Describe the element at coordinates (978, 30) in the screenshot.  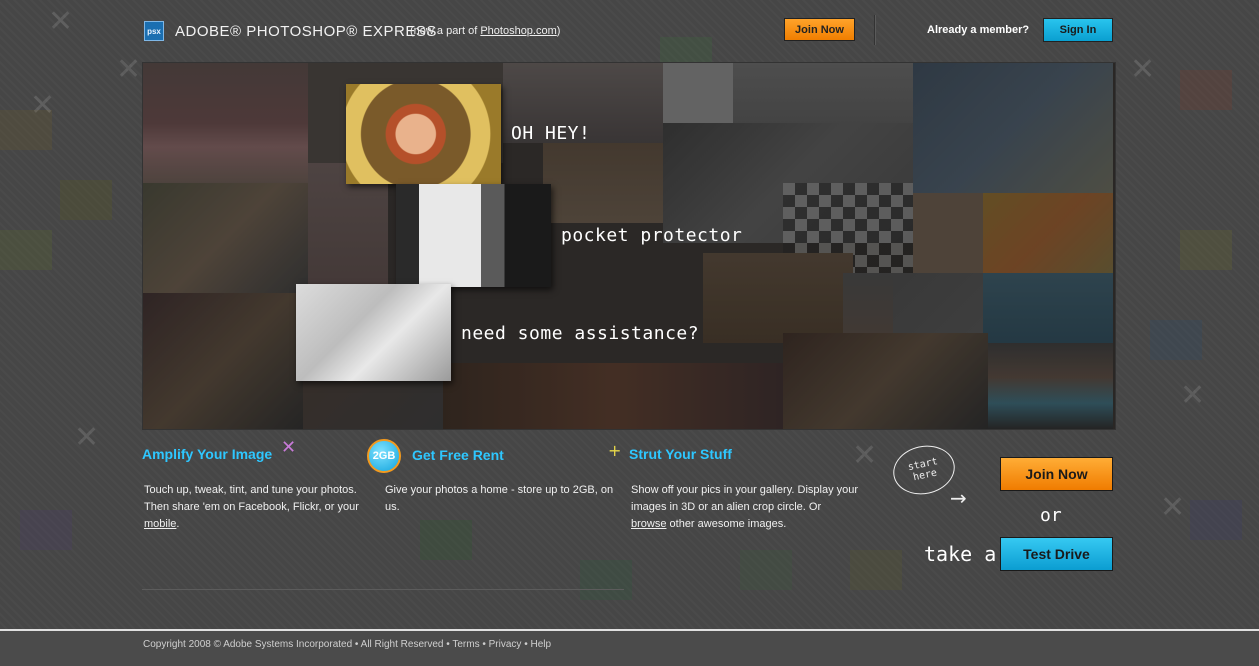
I see `already-member-label: Already a member?` at that location.